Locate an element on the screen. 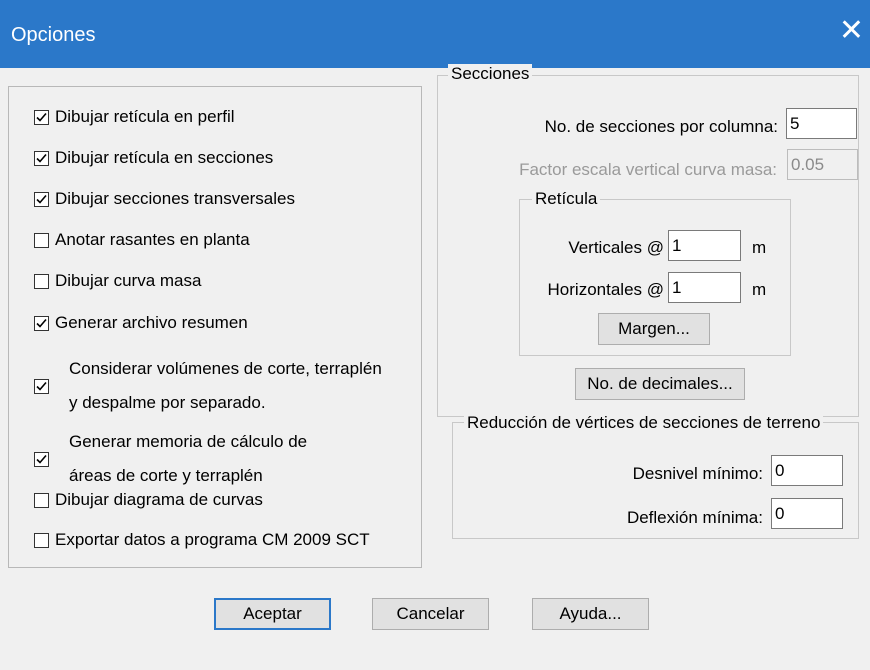 This screenshot has height=670, width=870. option-row: Generar archivo resumen is located at coordinates (141, 323).